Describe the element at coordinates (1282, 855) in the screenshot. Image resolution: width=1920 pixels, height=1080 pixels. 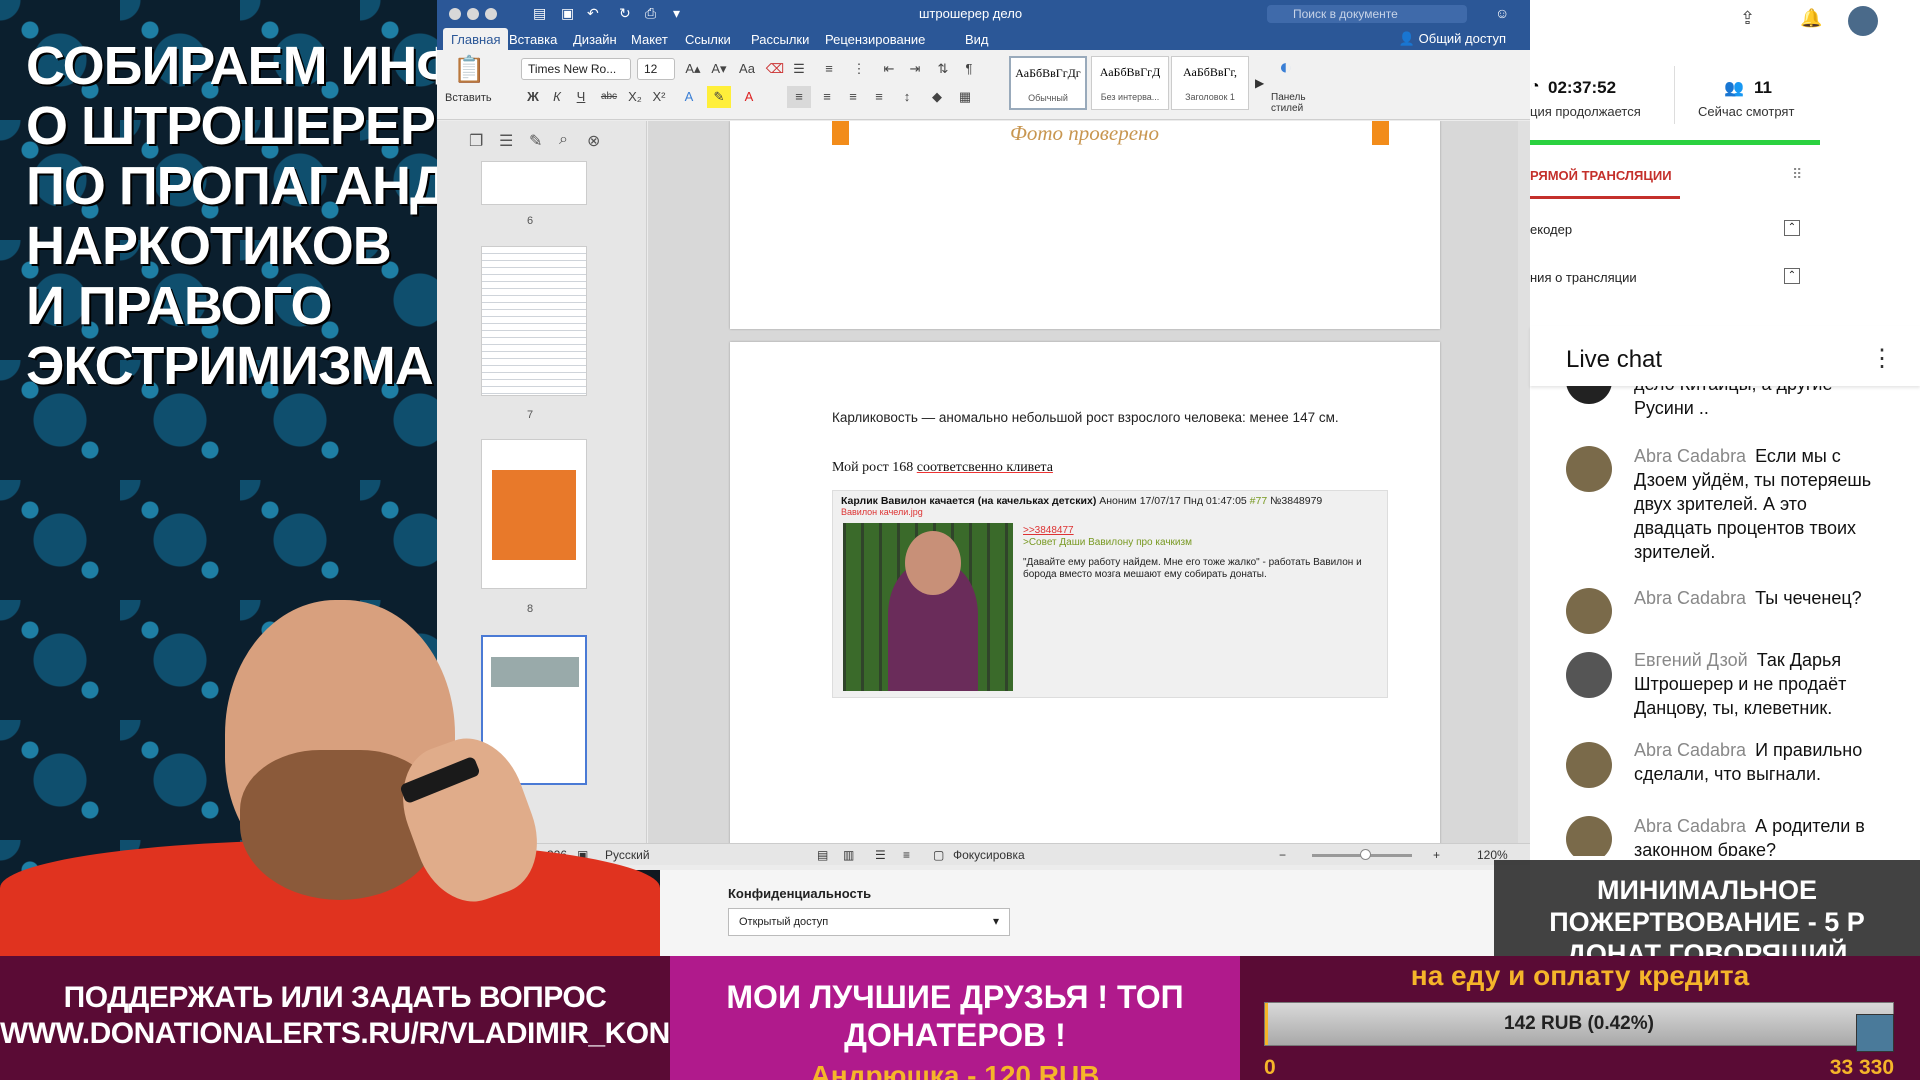
I see `zoom-out-icon: −` at that location.